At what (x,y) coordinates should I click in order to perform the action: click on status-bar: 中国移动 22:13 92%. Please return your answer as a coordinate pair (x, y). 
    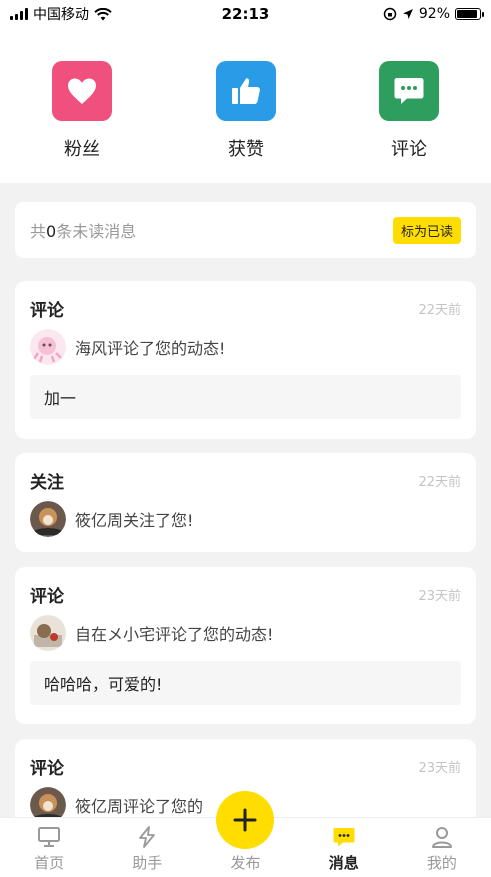
    Looking at the image, I should click on (245, 14).